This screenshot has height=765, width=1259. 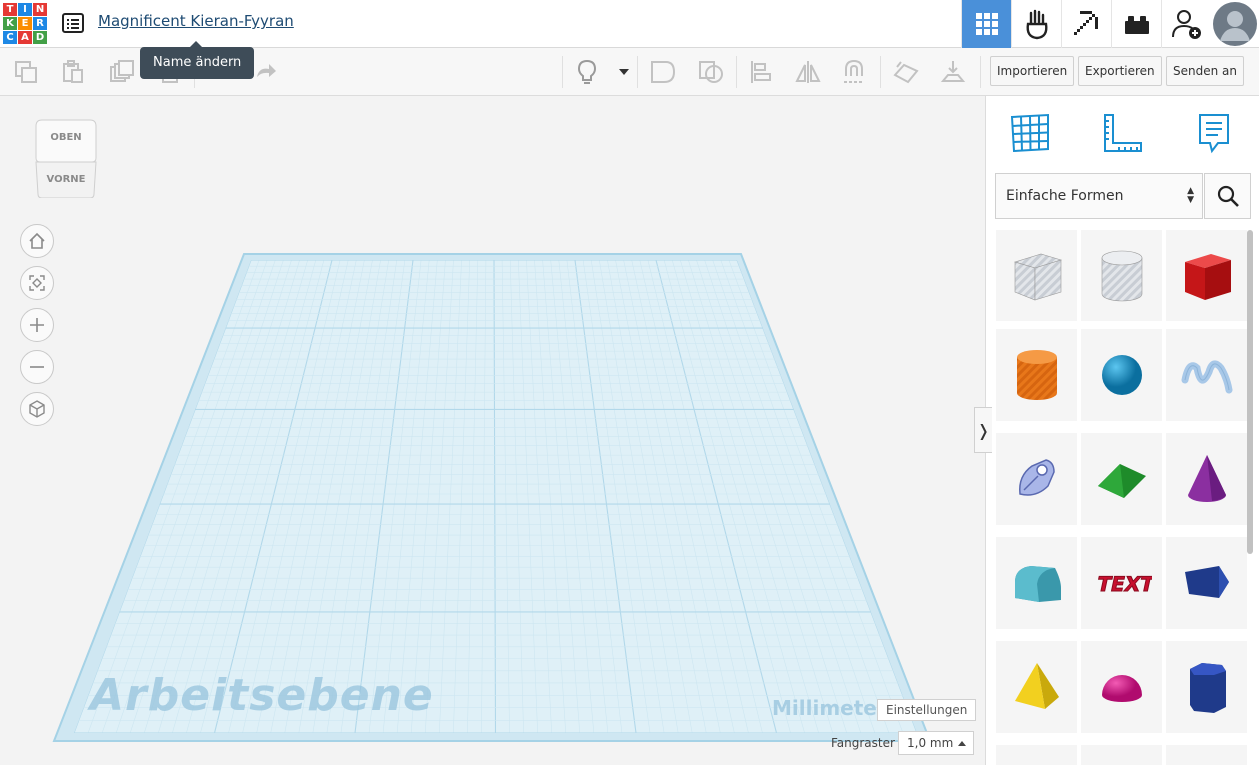 I want to click on perspective-toggle-button, so click(x=37, y=409).